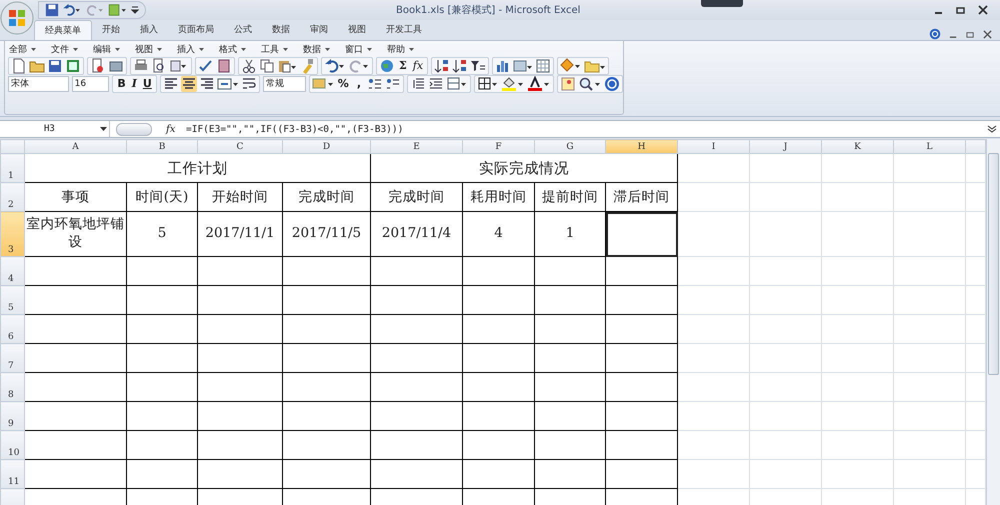 This screenshot has width=1000, height=505. I want to click on cell-borders-icon, so click(457, 84).